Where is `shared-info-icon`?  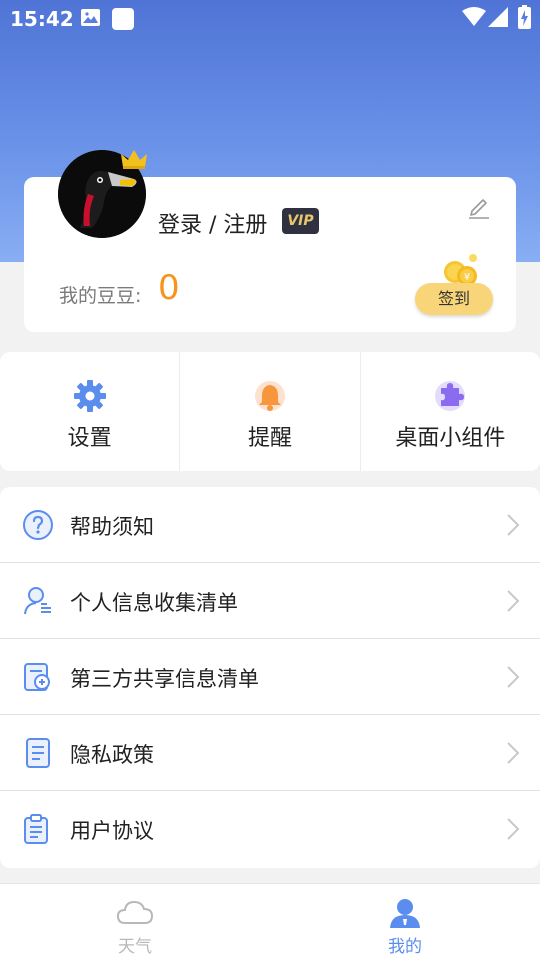
shared-info-icon is located at coordinates (38, 677).